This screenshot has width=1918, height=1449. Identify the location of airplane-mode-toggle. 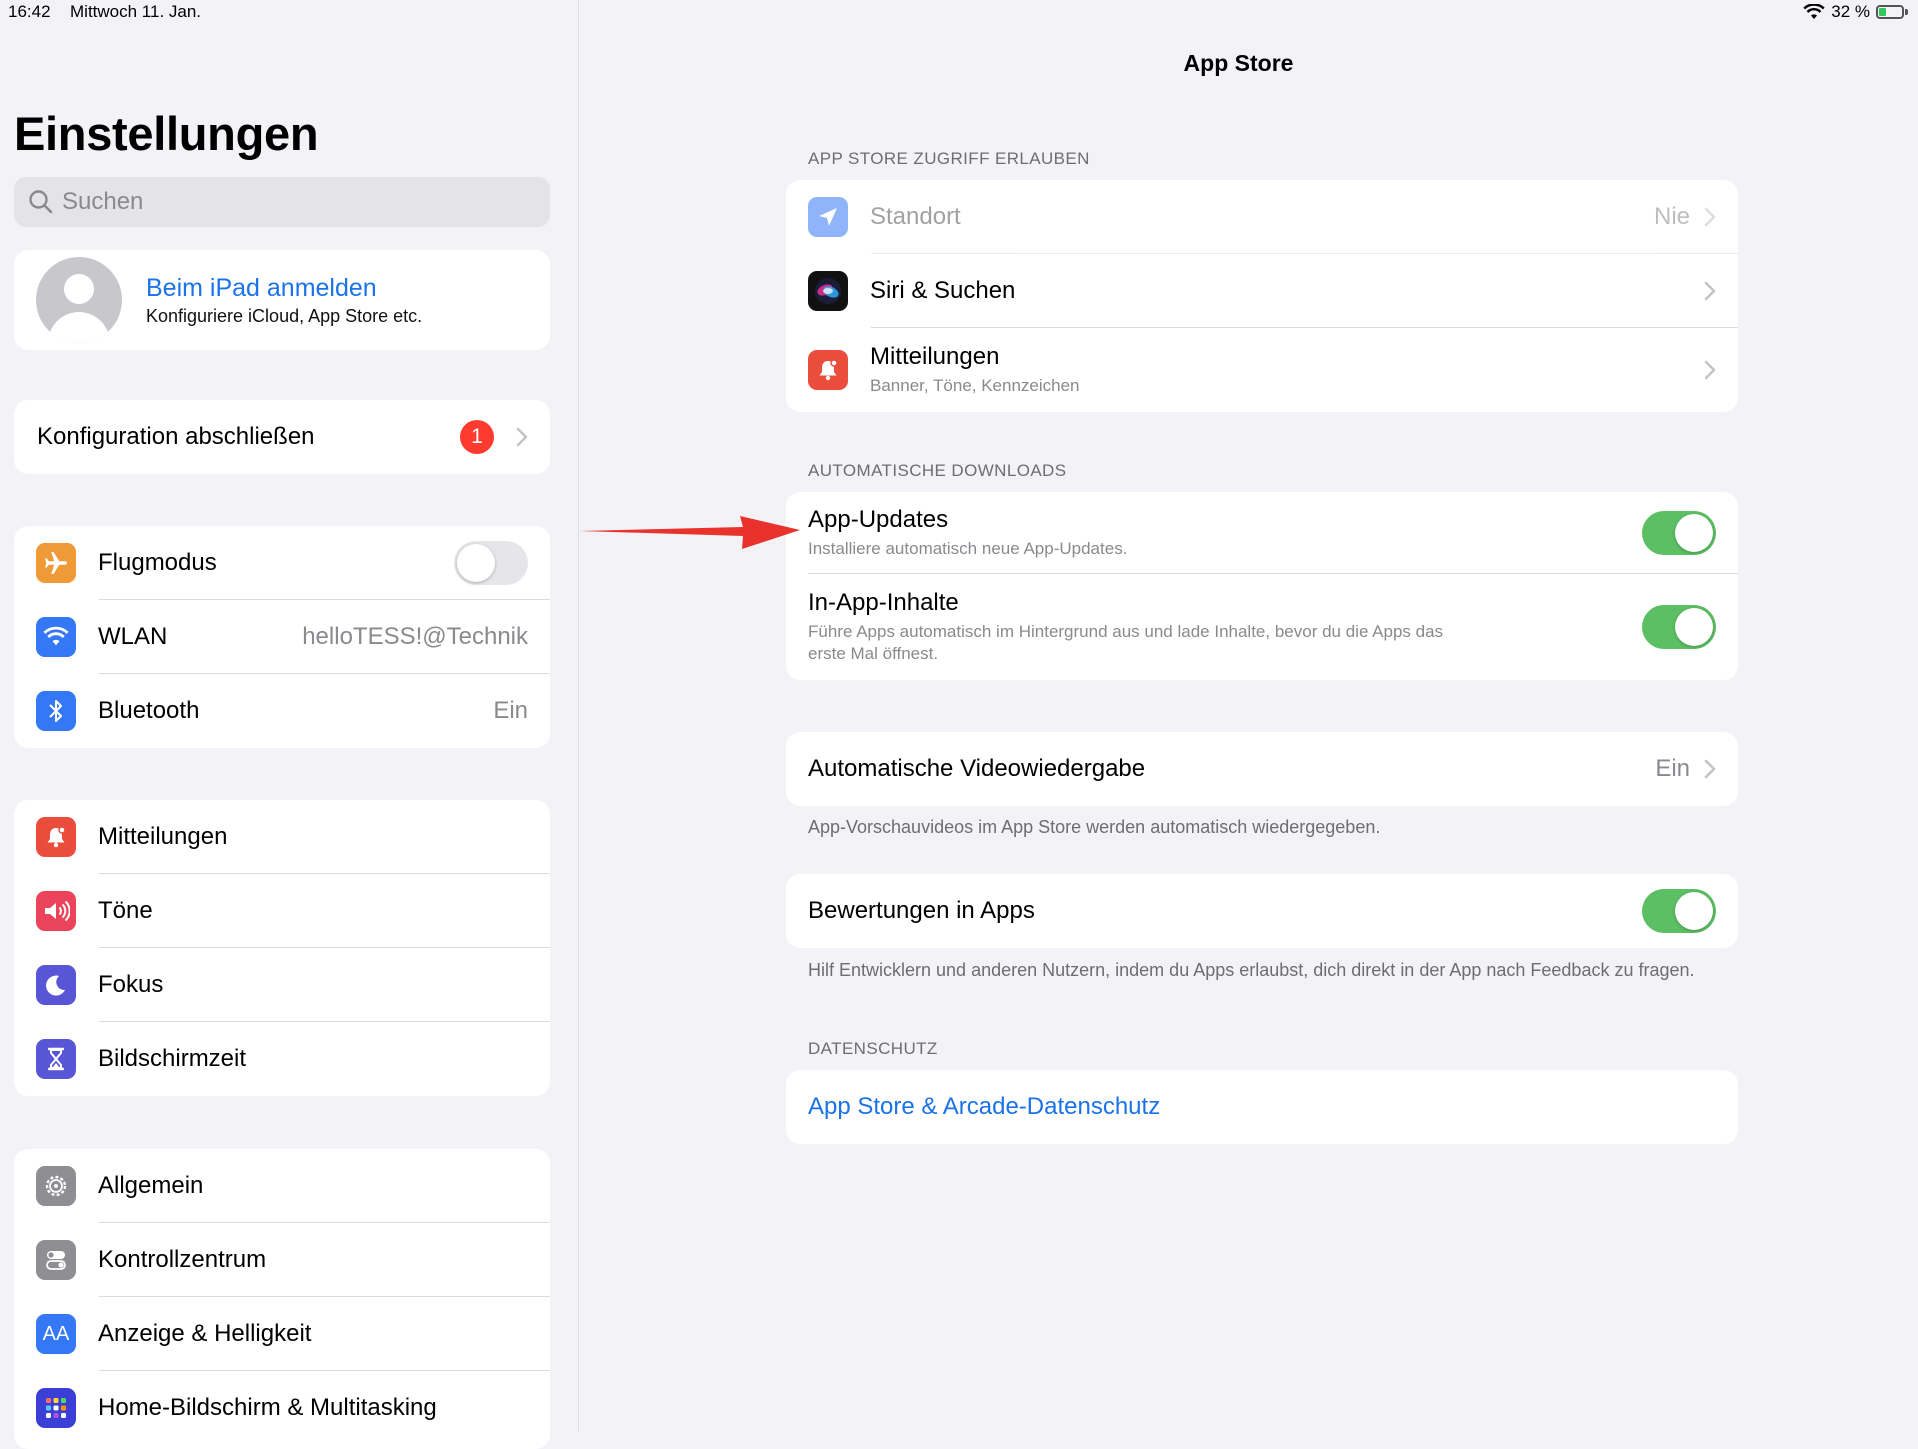
(491, 563).